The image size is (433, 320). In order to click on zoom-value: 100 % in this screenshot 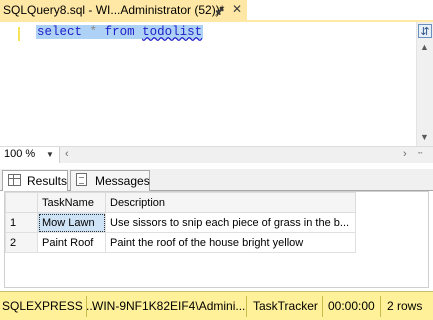, I will do `click(20, 154)`.